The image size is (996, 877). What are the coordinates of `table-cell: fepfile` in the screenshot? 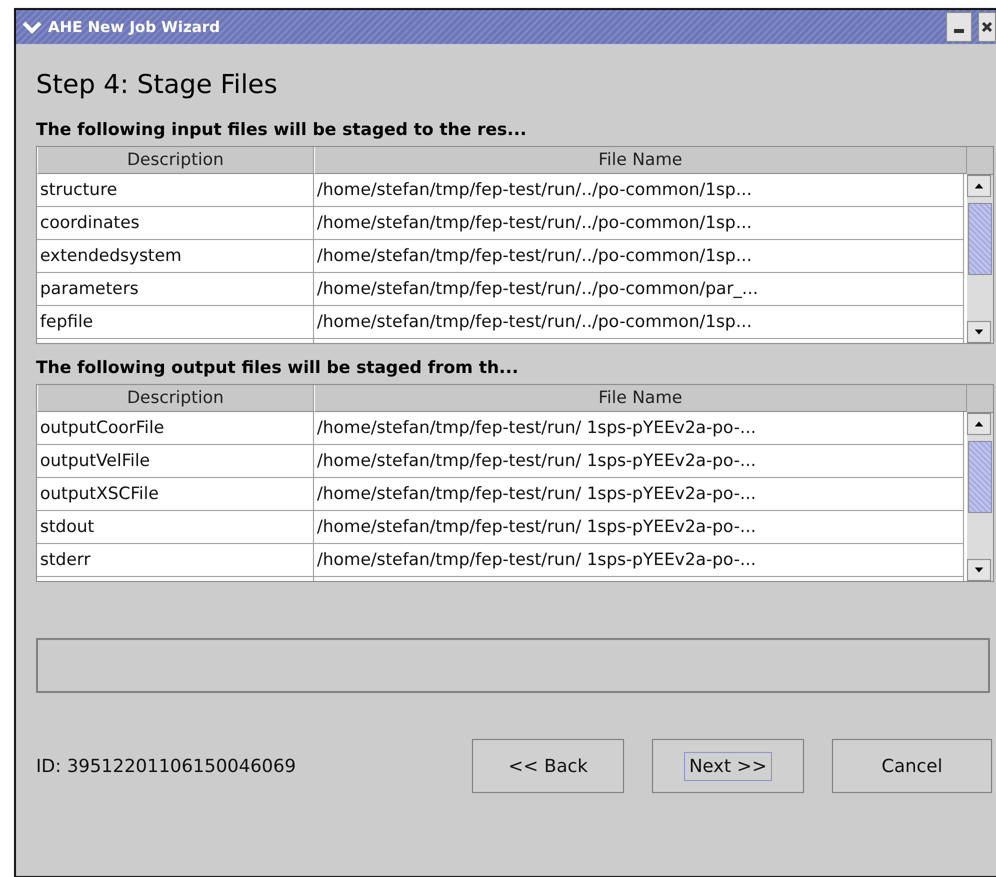 It's located at (175, 322).